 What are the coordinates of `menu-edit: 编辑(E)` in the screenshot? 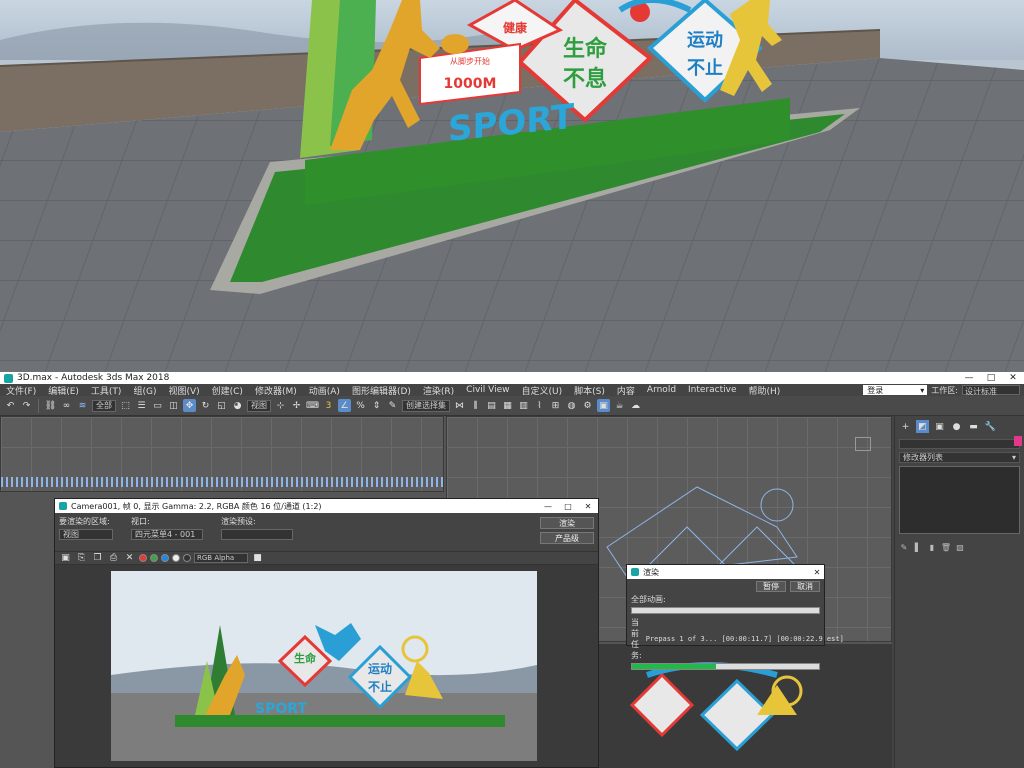 It's located at (63, 390).